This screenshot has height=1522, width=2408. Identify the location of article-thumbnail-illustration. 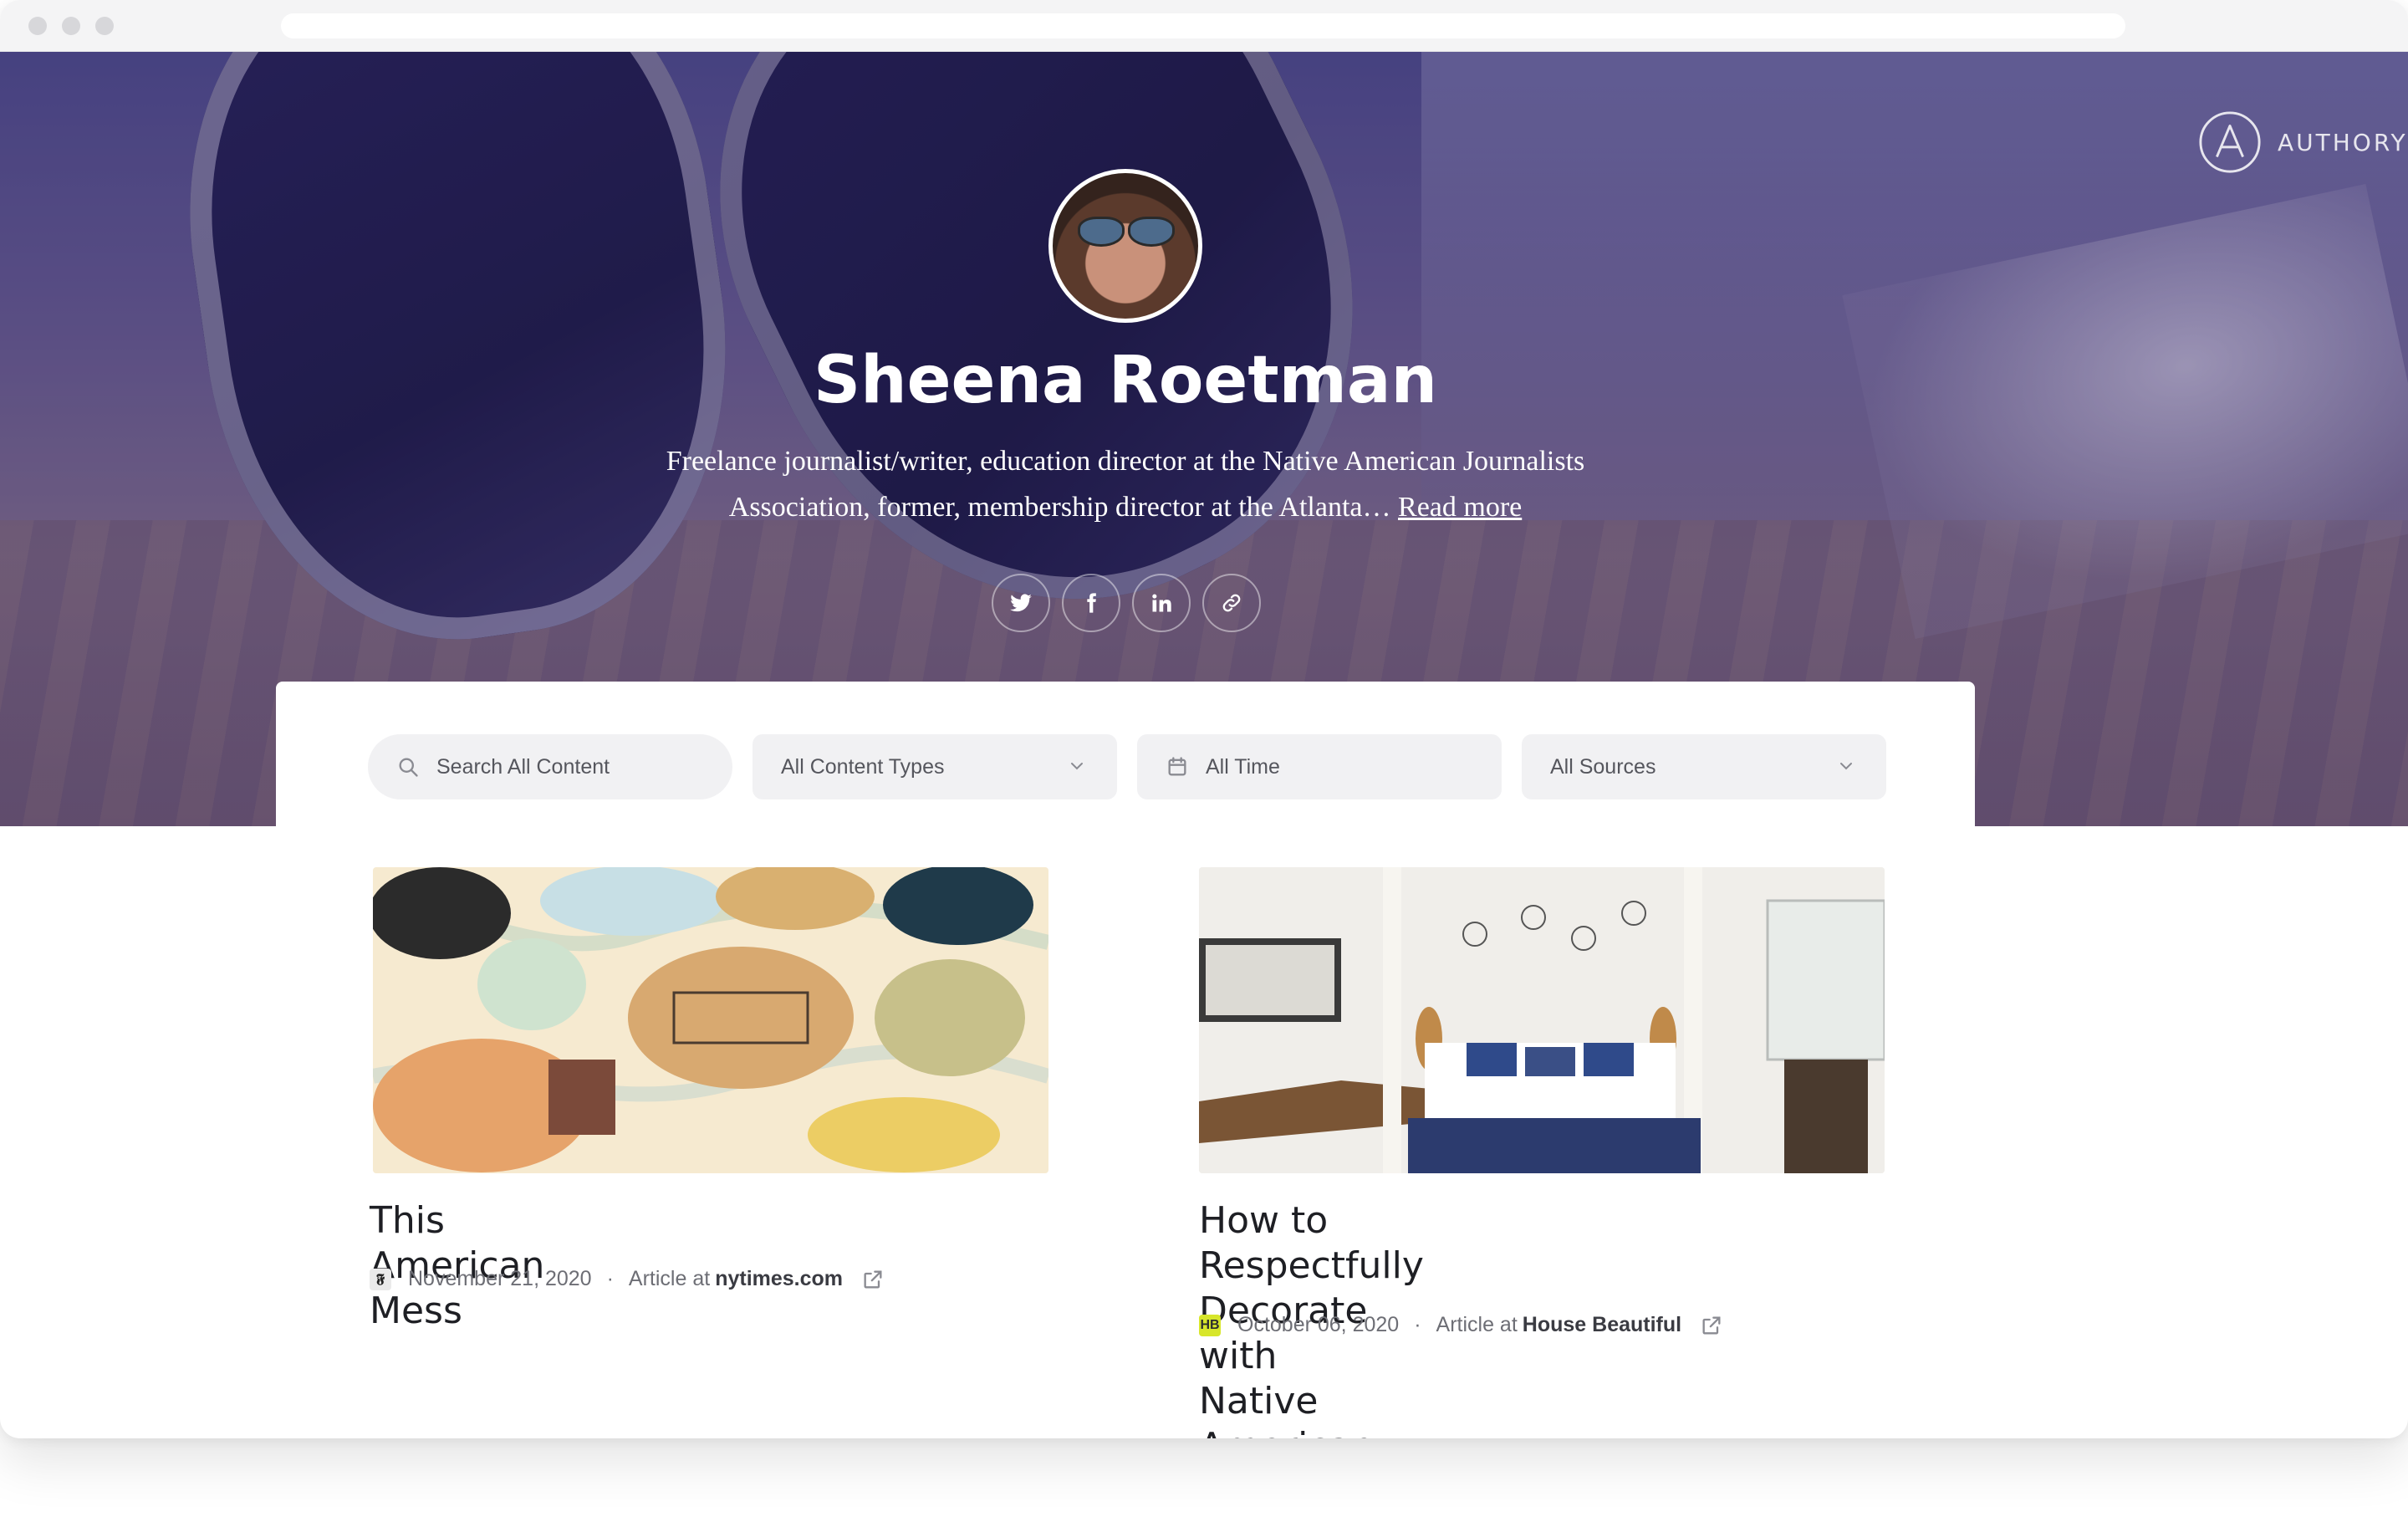
(711, 1020).